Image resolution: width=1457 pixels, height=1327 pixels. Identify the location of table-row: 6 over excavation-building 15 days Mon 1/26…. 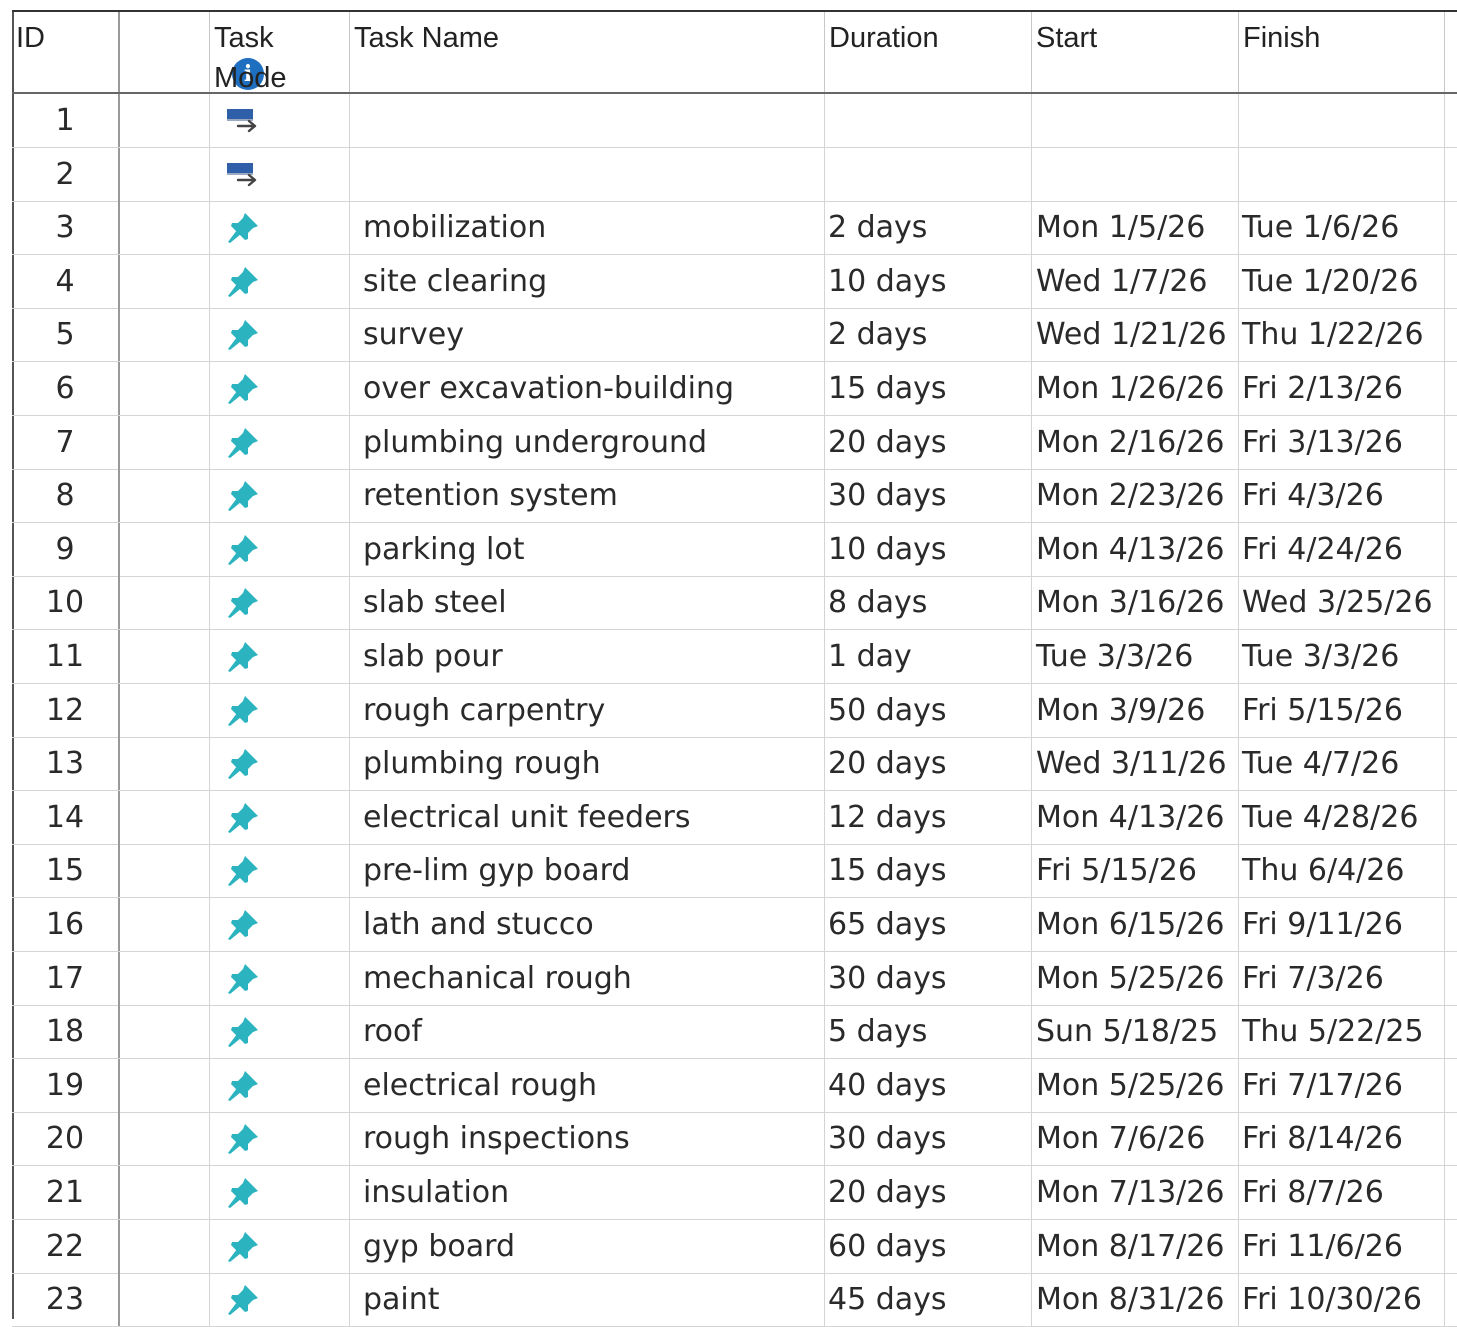
(734, 389).